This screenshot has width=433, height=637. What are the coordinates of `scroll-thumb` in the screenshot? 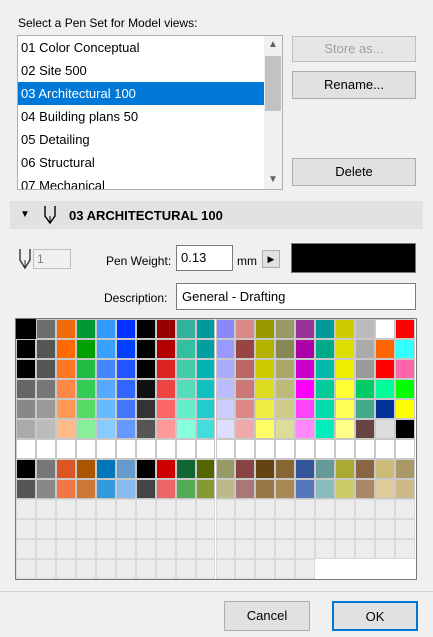 It's located at (273, 83).